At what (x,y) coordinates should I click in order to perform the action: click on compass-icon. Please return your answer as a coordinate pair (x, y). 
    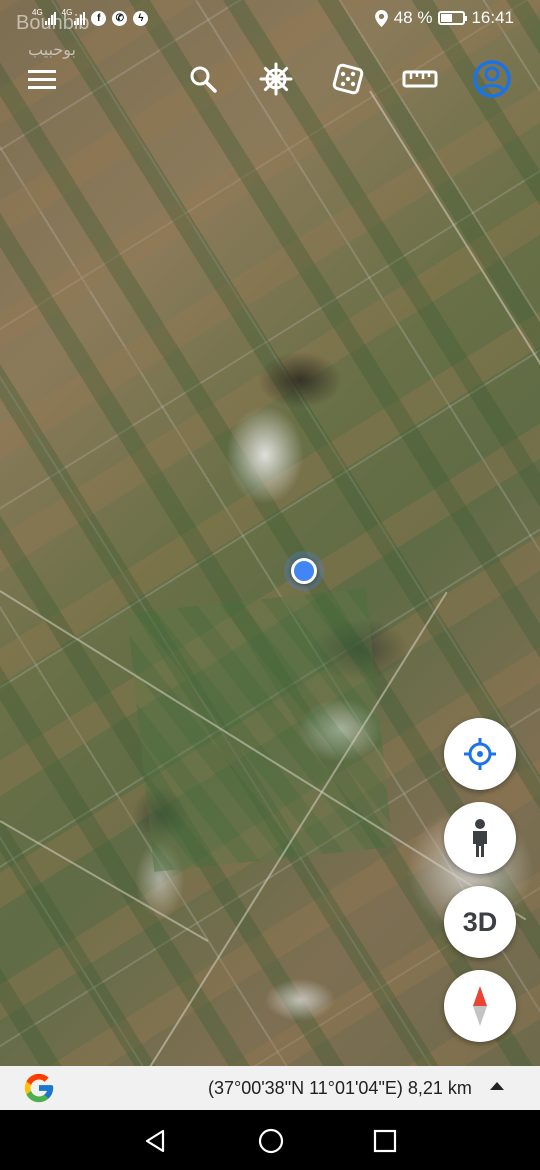
    Looking at the image, I should click on (480, 1006).